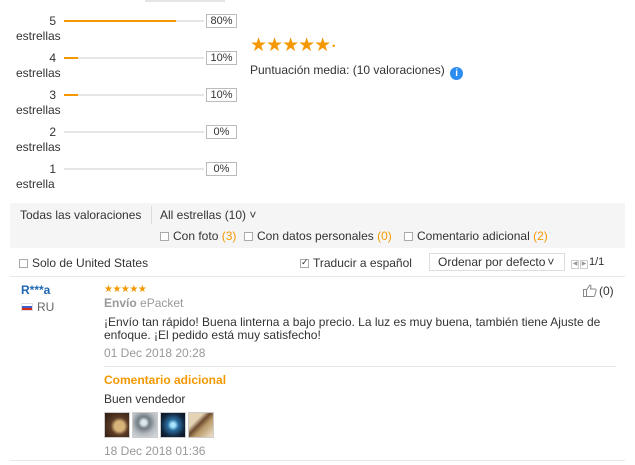  Describe the element at coordinates (155, 451) in the screenshot. I see `additional-comment-date: 18 Dec 2018 01:36` at that location.